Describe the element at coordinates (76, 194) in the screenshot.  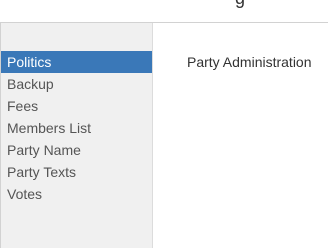
I see `sidebar-item-votes: Votes` at that location.